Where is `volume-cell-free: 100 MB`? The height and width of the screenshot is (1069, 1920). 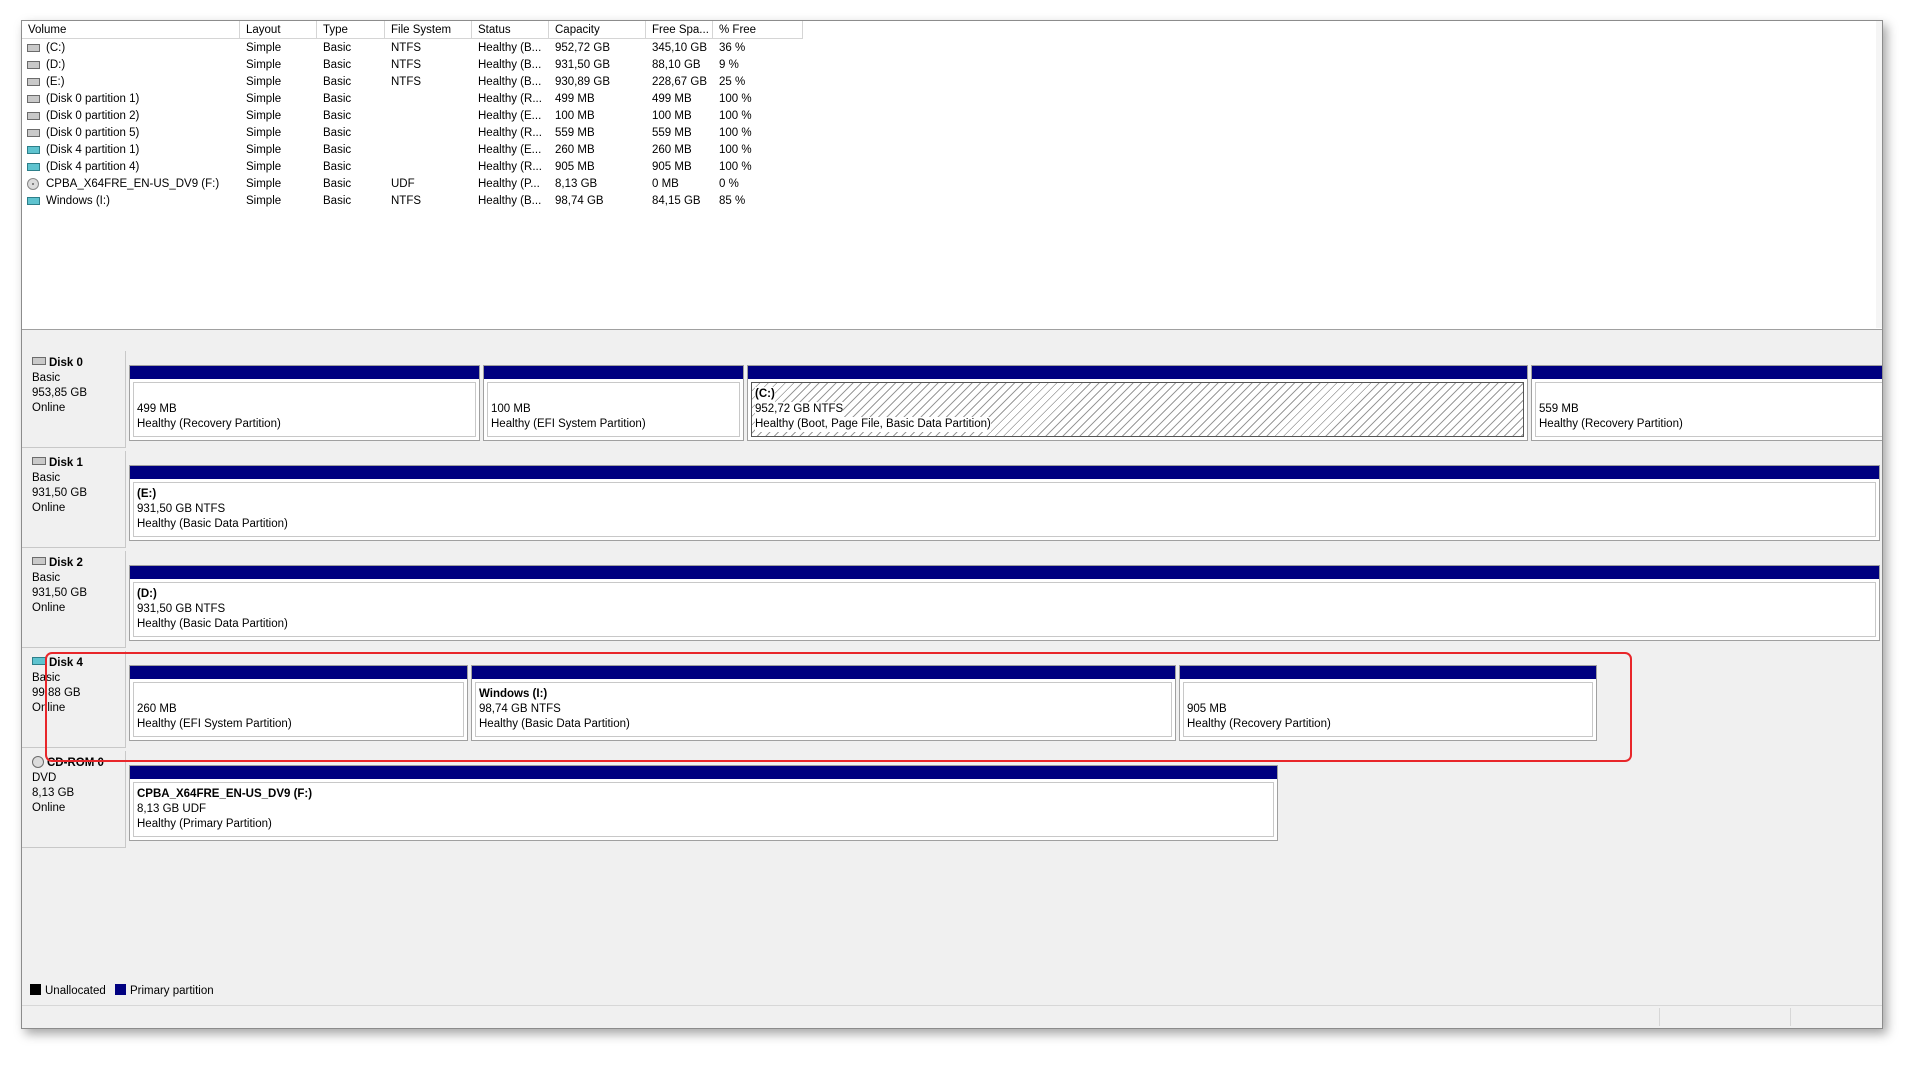 volume-cell-free: 100 MB is located at coordinates (672, 116).